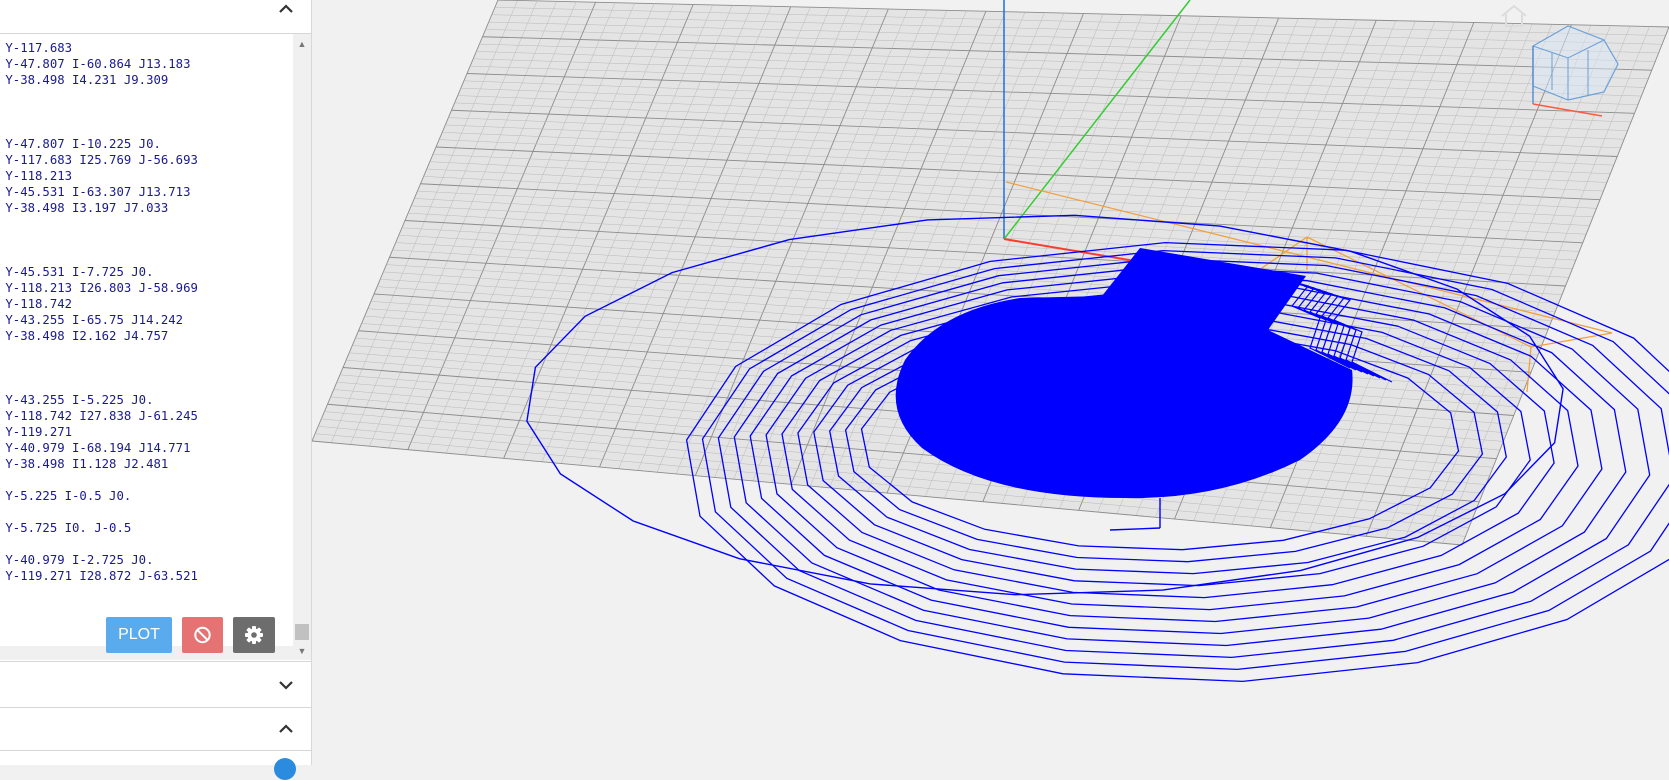 The height and width of the screenshot is (780, 1669). What do you see at coordinates (155, 17) in the screenshot?
I see `gcode-panel-header` at bounding box center [155, 17].